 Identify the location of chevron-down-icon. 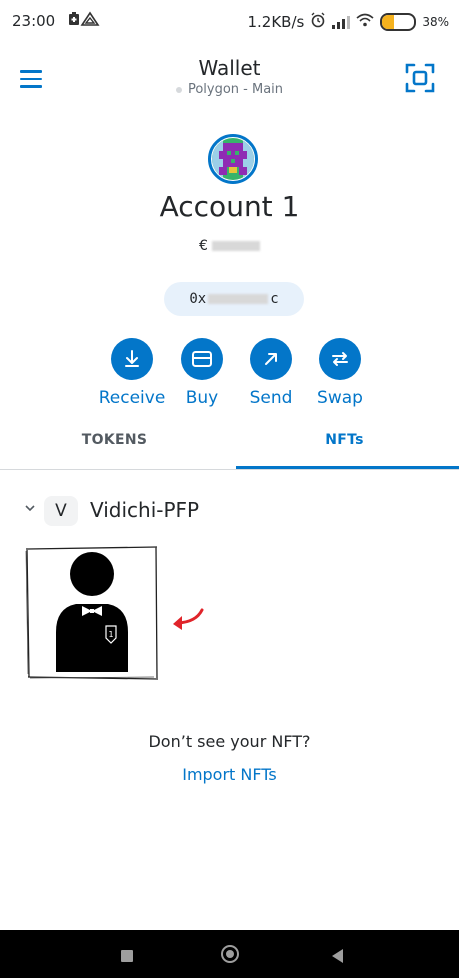
(30, 510).